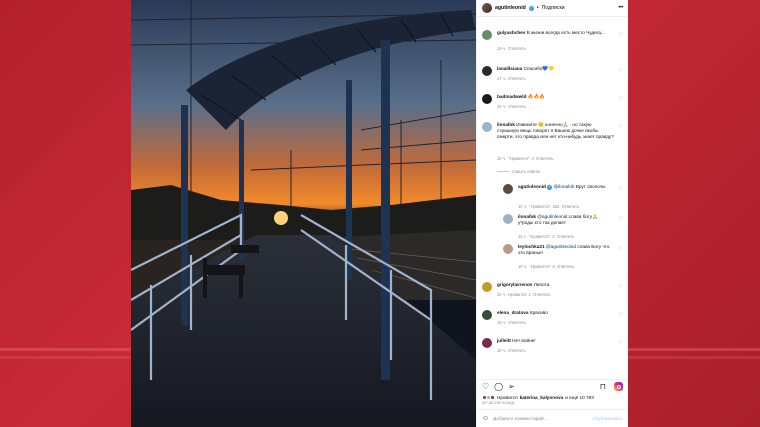  Describe the element at coordinates (511, 96) in the screenshot. I see `comment-username: badmadwwld` at that location.